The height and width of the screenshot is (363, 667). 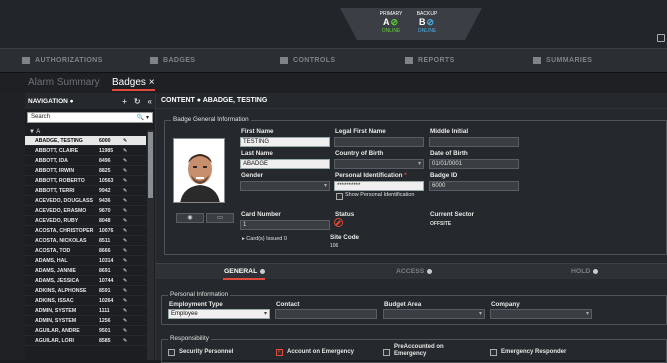 I want to click on badge-list-item: ADMIN, SYSTEM 1111 ✎, so click(x=85, y=311).